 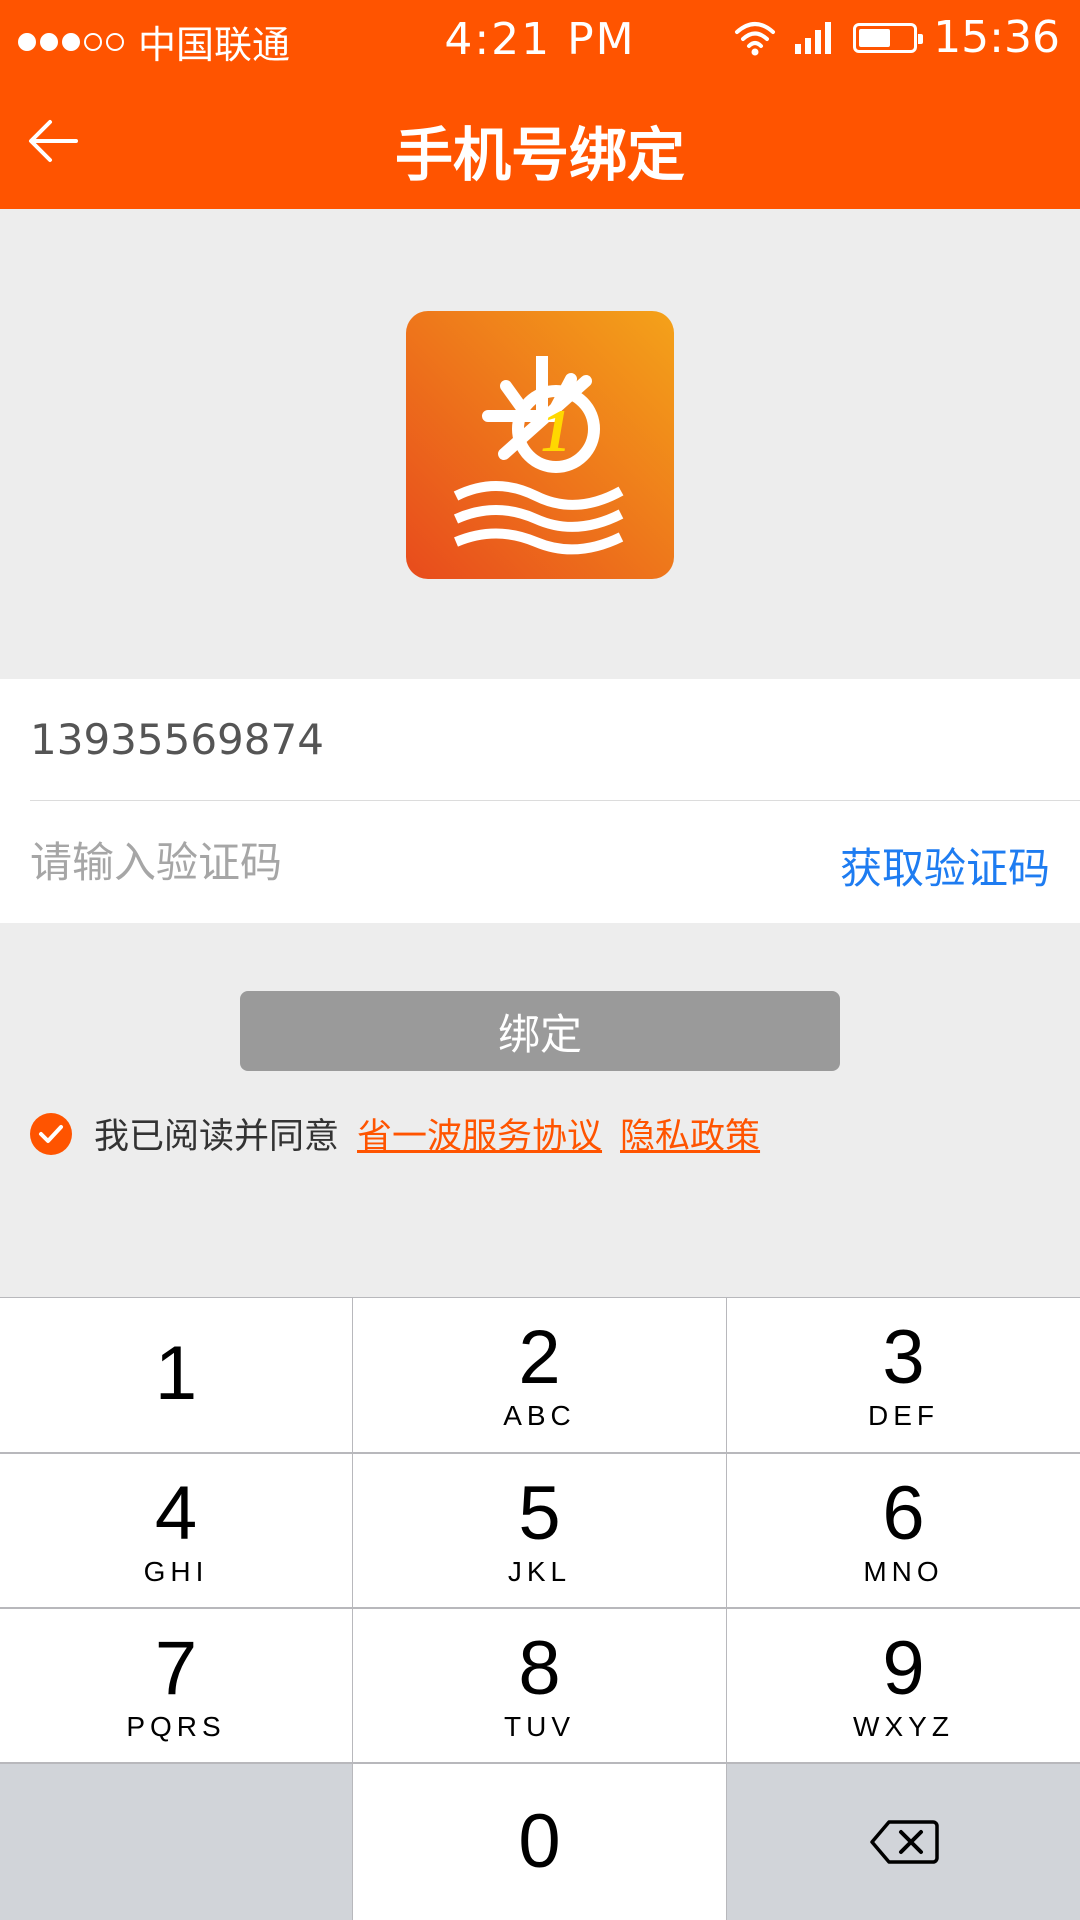 What do you see at coordinates (903, 1668) in the screenshot?
I see `key-number: 9` at bounding box center [903, 1668].